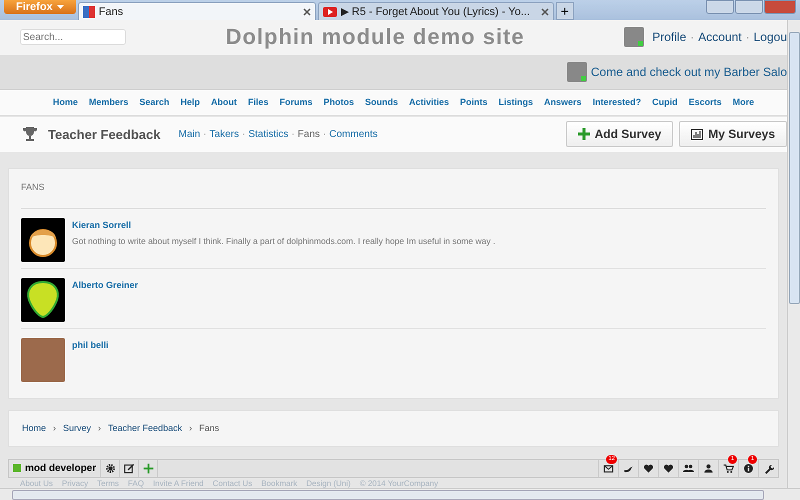 Image resolution: width=800 pixels, height=500 pixels. I want to click on fan-name-link: phil belli, so click(90, 345).